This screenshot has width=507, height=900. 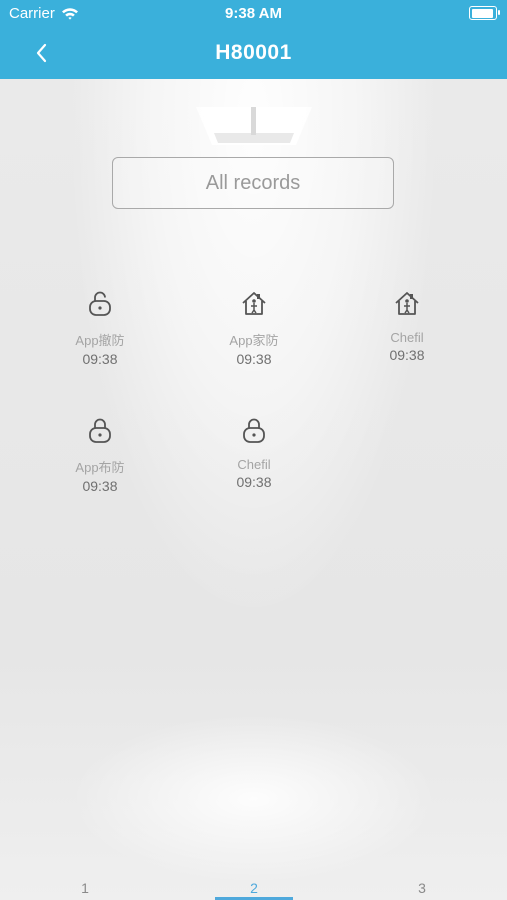 What do you see at coordinates (100, 467) in the screenshot?
I see `record-label: App布防` at bounding box center [100, 467].